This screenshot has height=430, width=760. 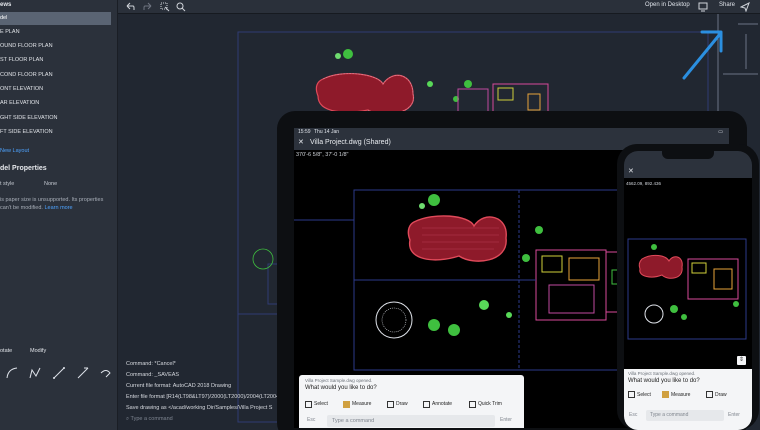 I want to click on tablet-document-title: Villa Project.dwg (Shared), so click(x=350, y=142).